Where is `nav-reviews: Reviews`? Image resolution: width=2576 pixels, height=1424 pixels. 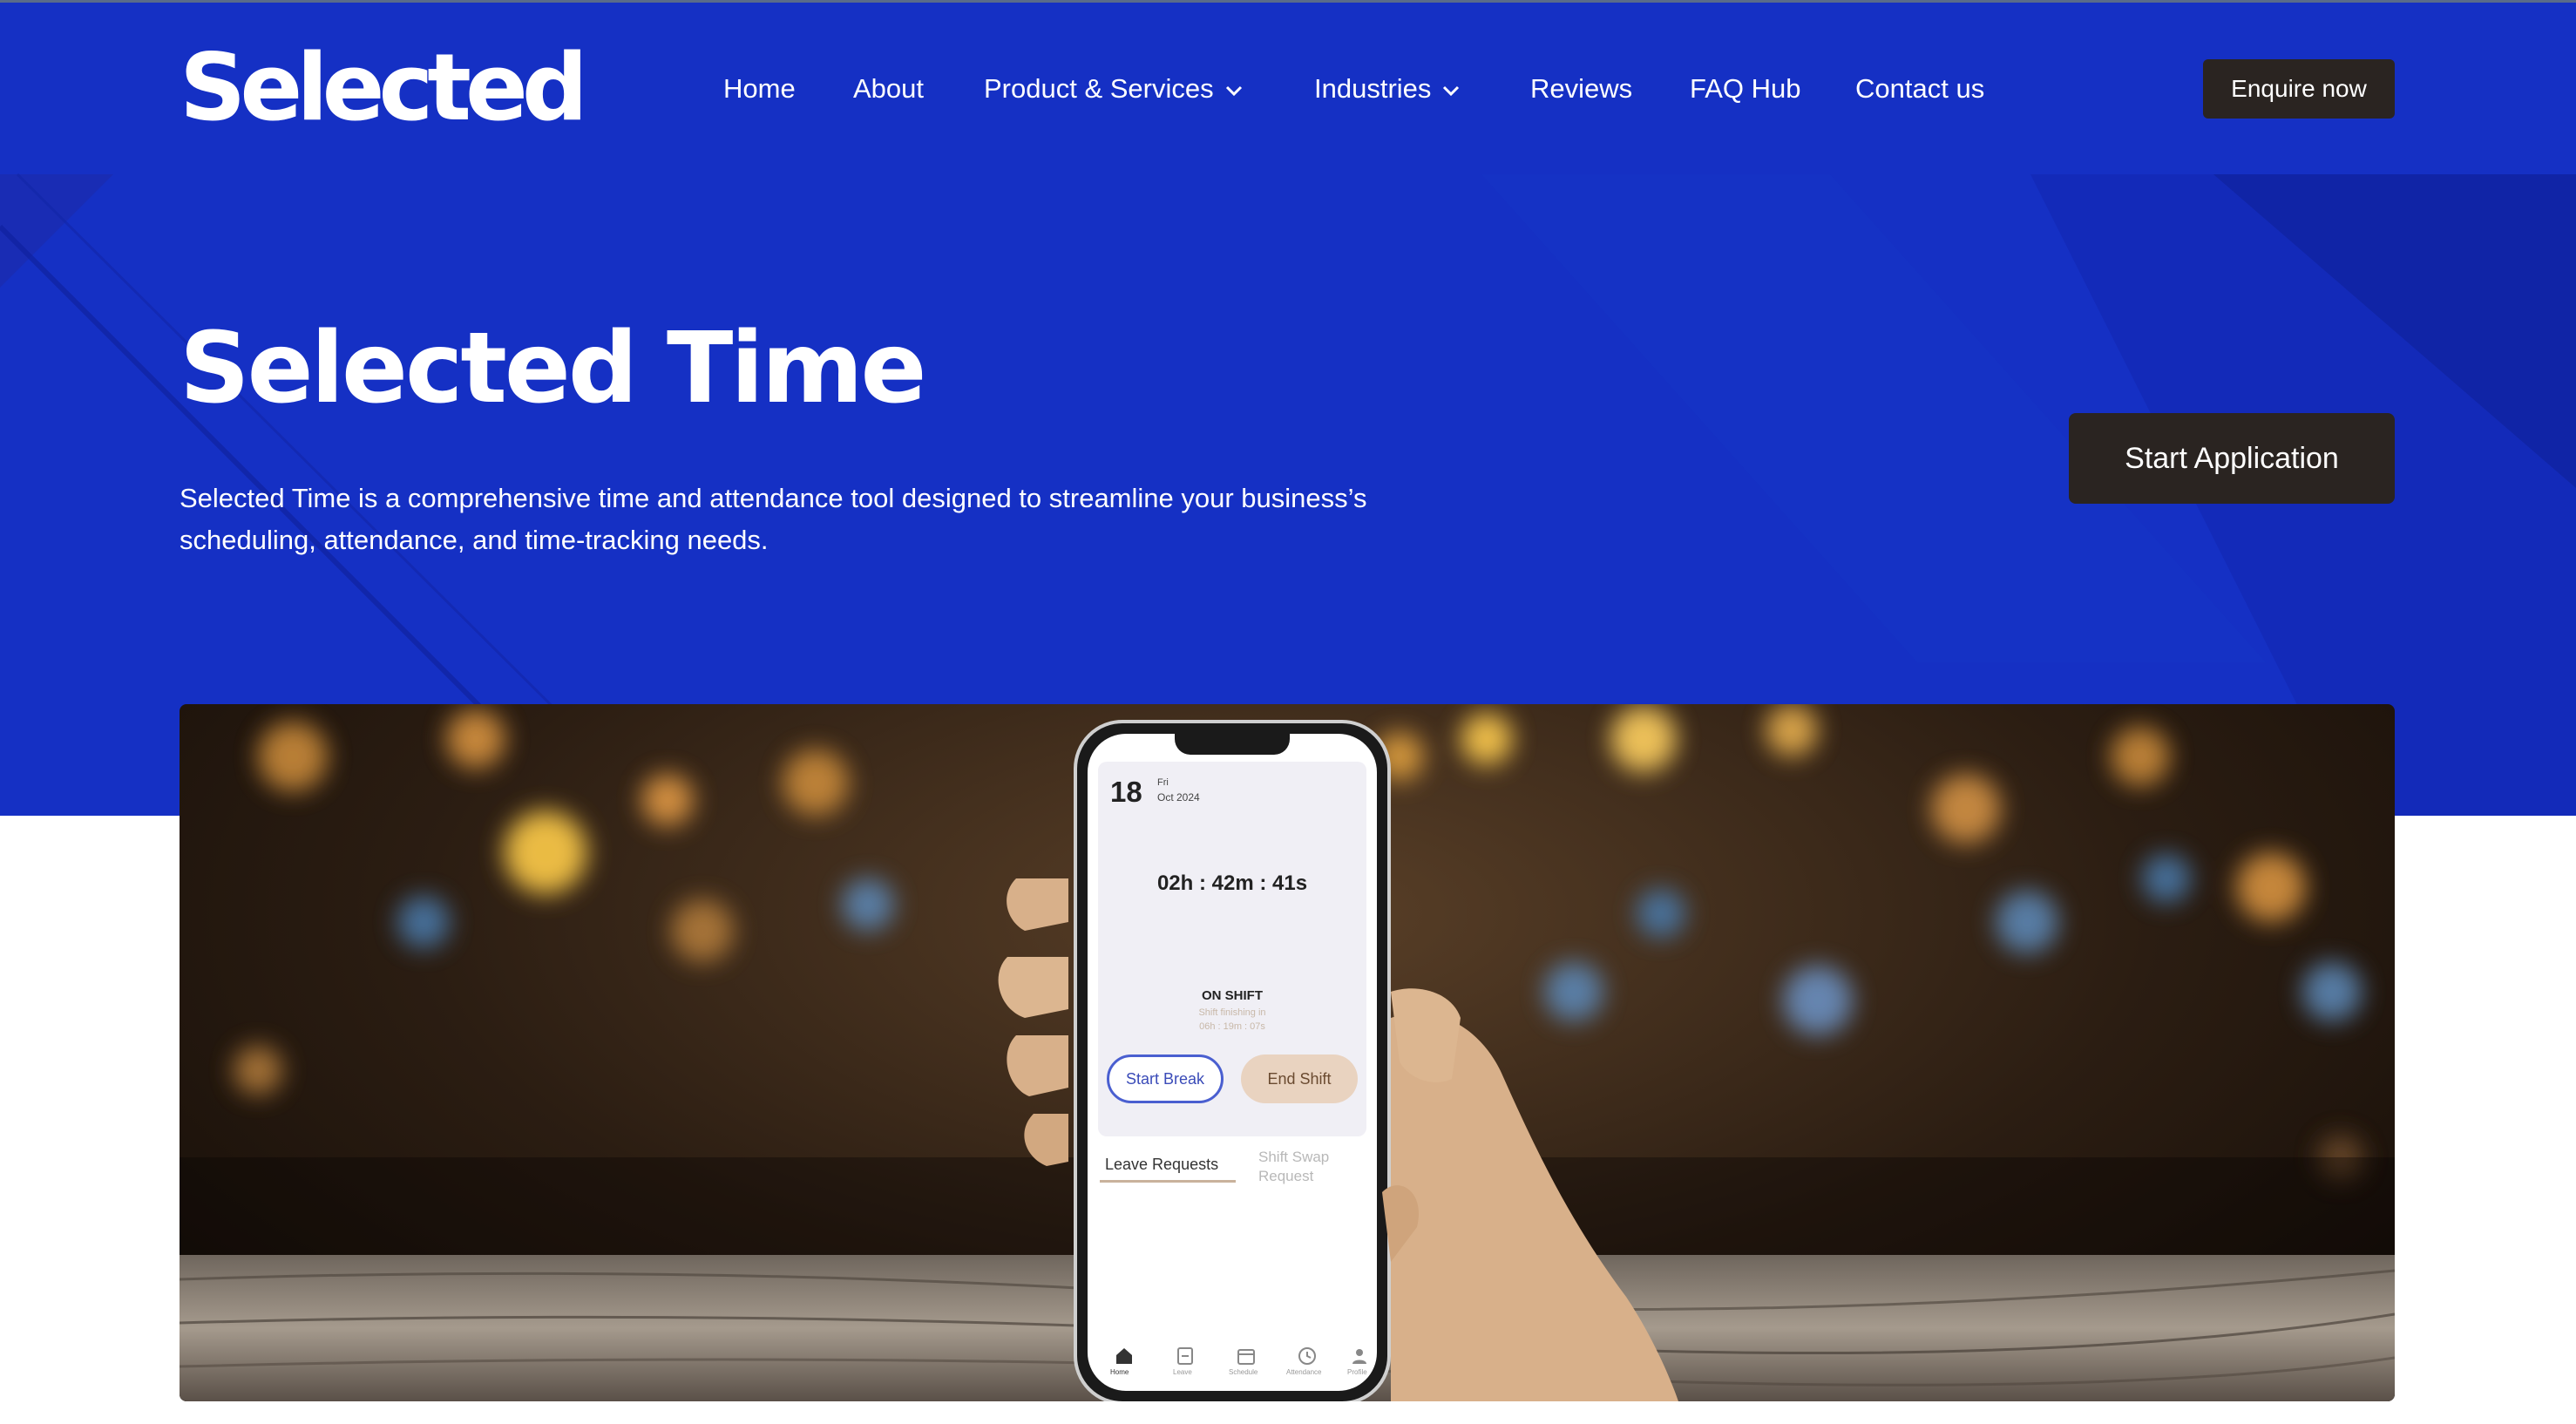 nav-reviews: Reviews is located at coordinates (1581, 89).